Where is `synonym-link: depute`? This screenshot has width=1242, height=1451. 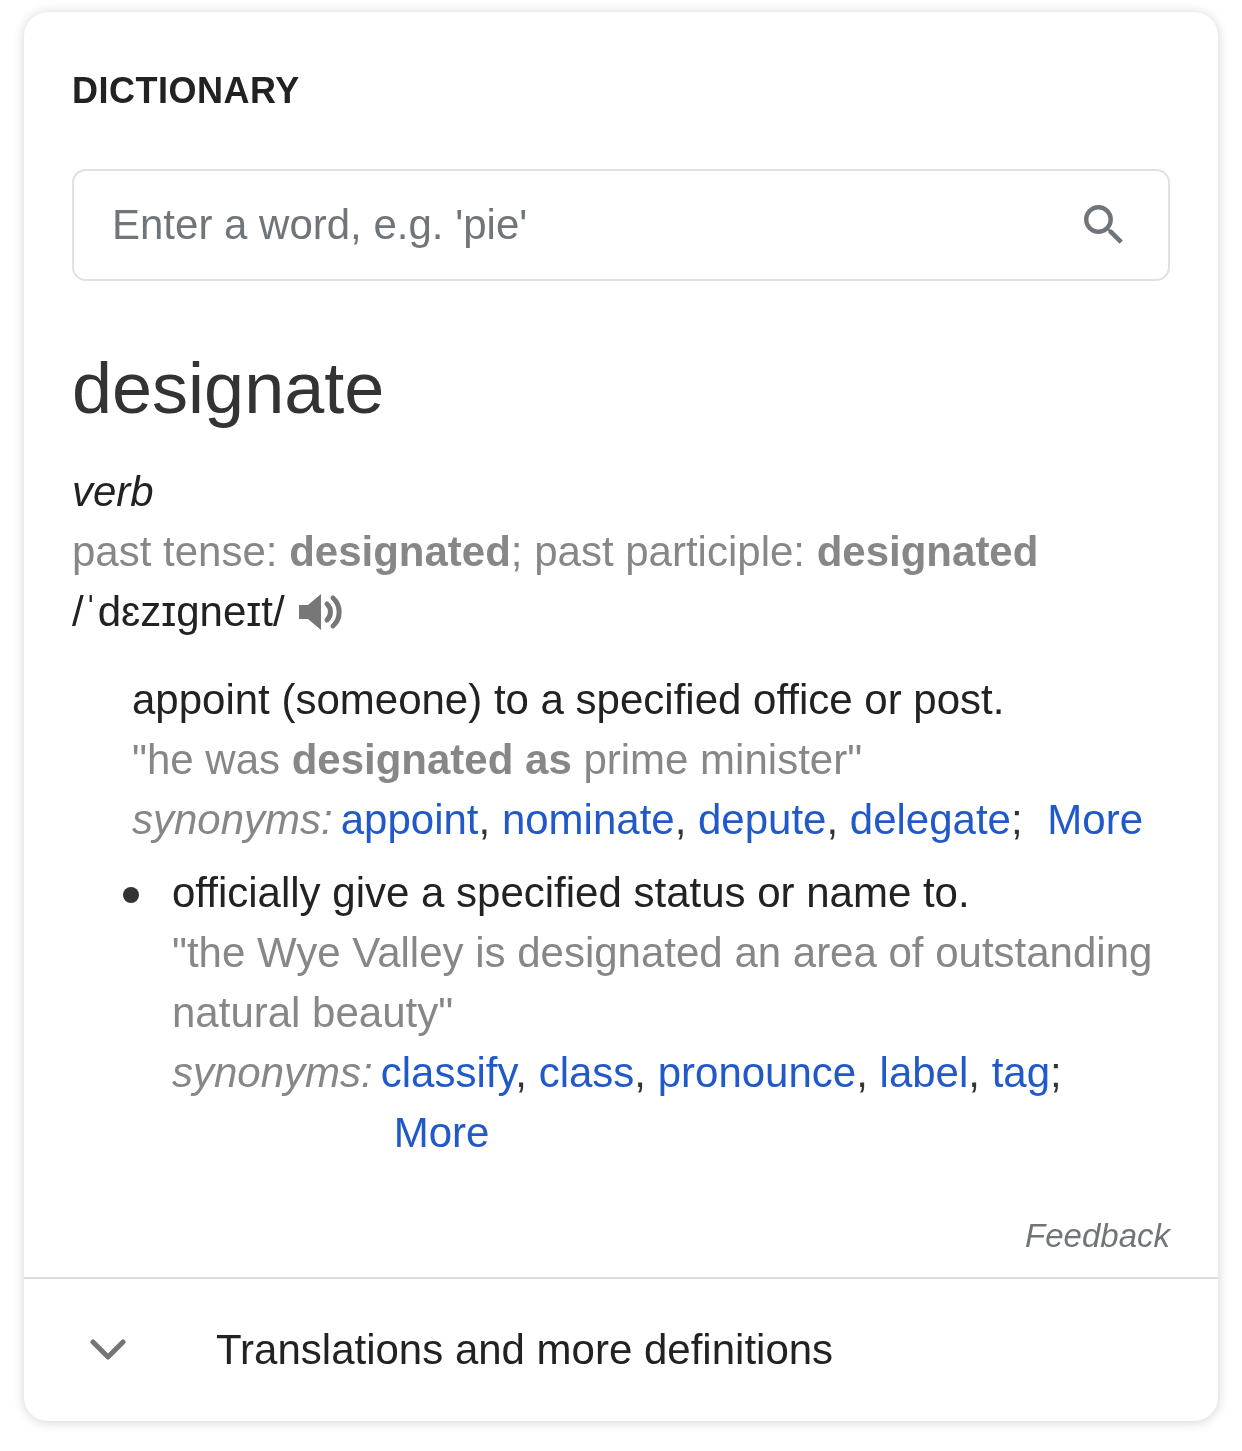 synonym-link: depute is located at coordinates (762, 819).